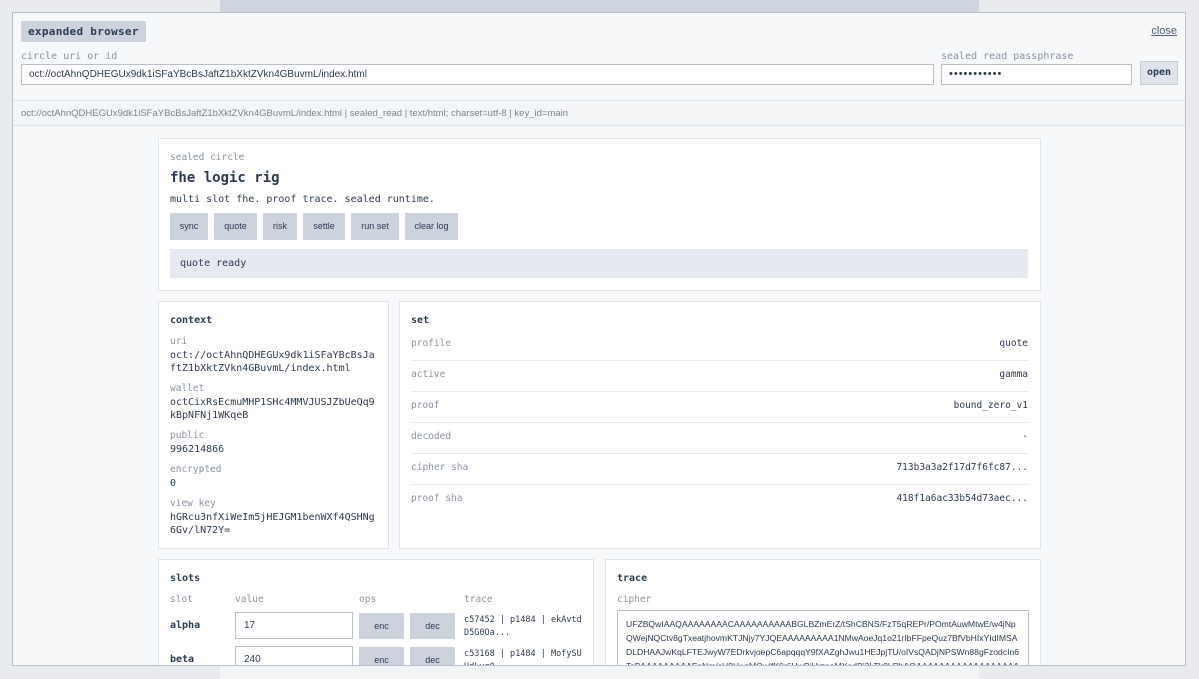 This screenshot has height=679, width=1199. Describe the element at coordinates (368, 599) in the screenshot. I see `ops-col-header: ops` at that location.